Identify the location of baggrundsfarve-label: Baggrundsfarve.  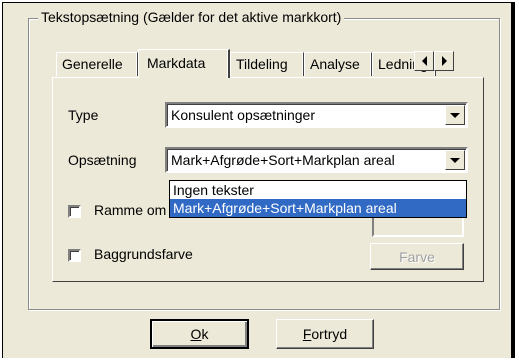
(143, 254).